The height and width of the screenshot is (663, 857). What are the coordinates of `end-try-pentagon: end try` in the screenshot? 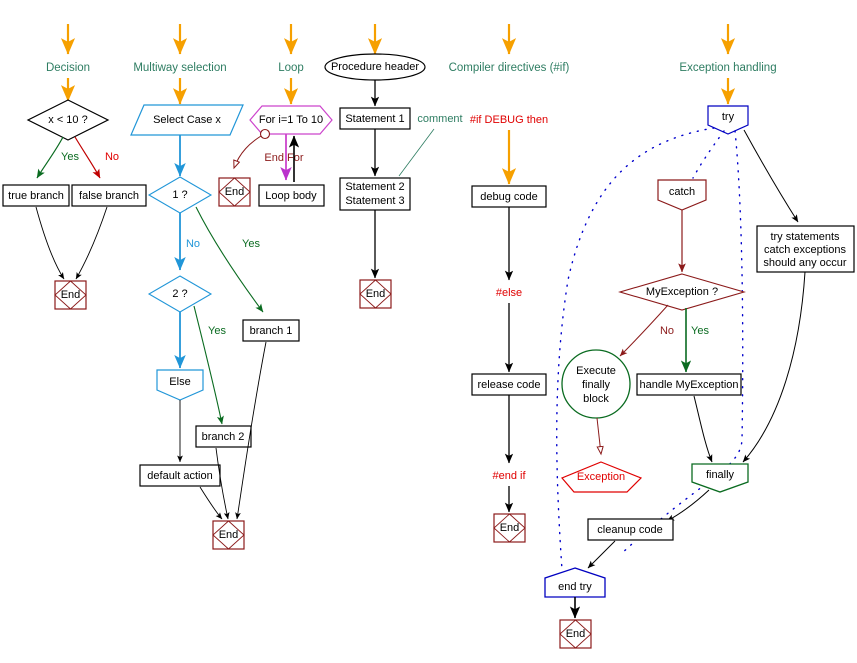 It's located at (575, 582).